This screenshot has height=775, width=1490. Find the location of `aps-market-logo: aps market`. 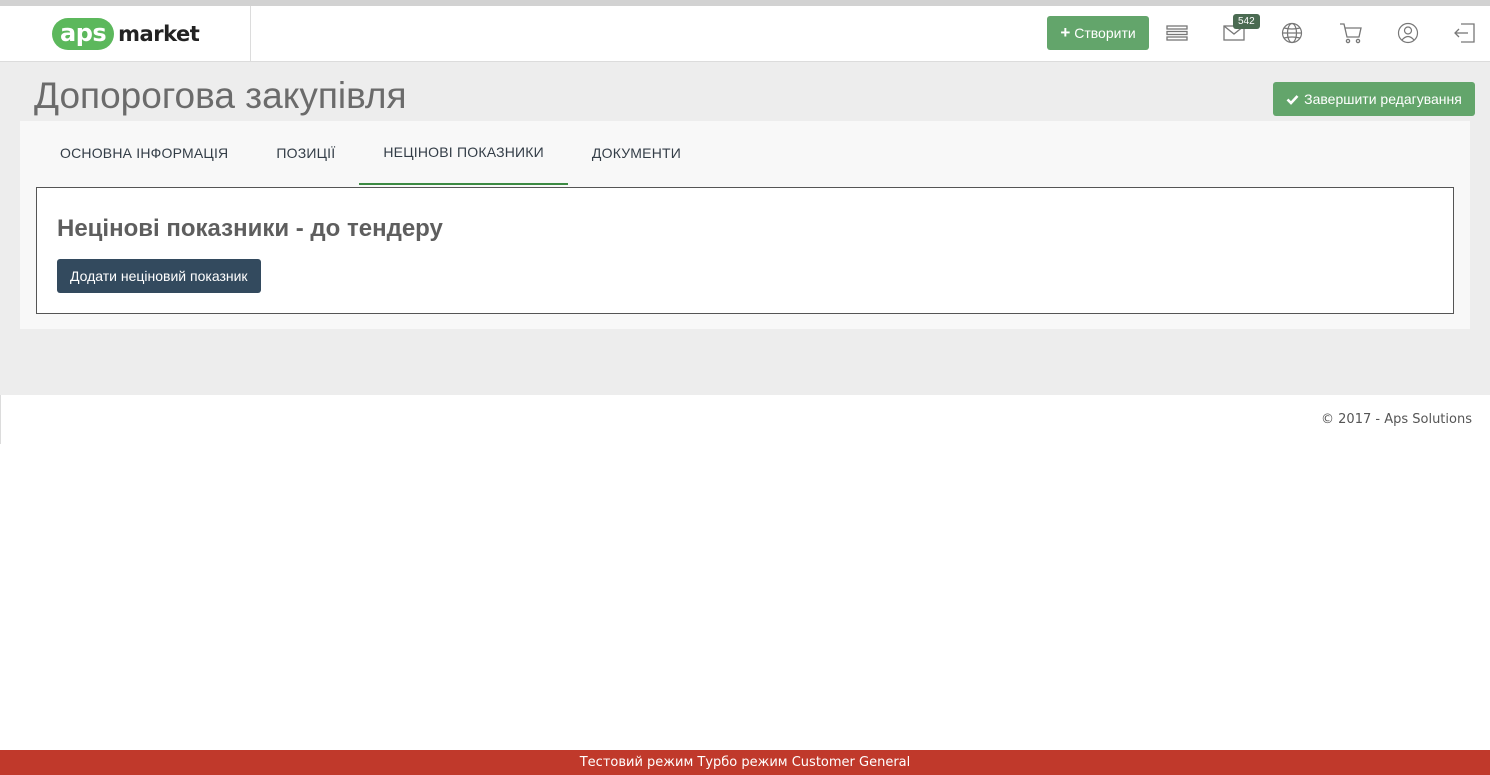

aps-market-logo: aps market is located at coordinates (126, 34).